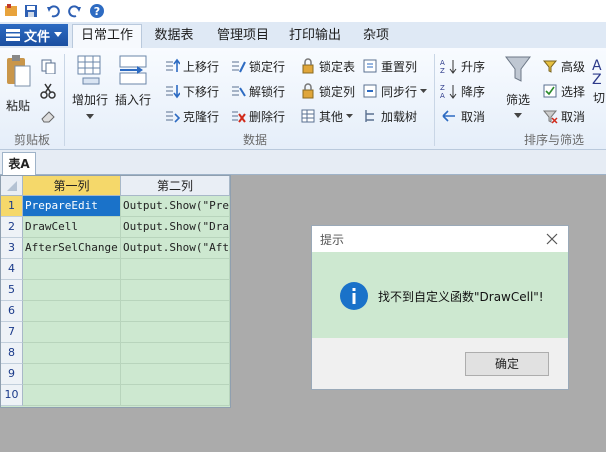  What do you see at coordinates (462, 116) in the screenshot?
I see `cancel-sort-button: 取消` at bounding box center [462, 116].